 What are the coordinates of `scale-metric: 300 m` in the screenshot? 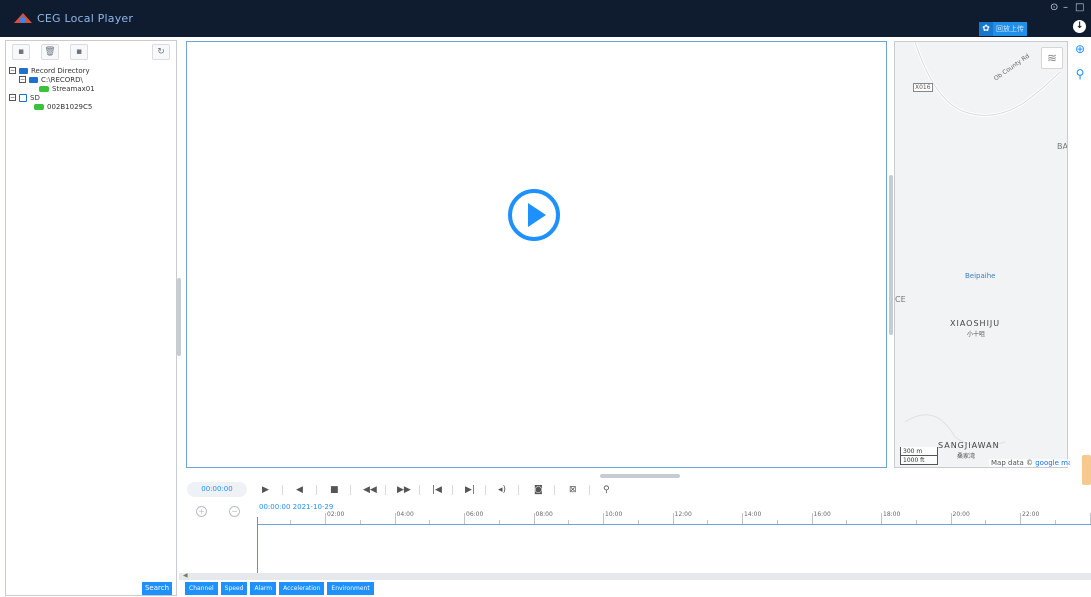 It's located at (919, 451).